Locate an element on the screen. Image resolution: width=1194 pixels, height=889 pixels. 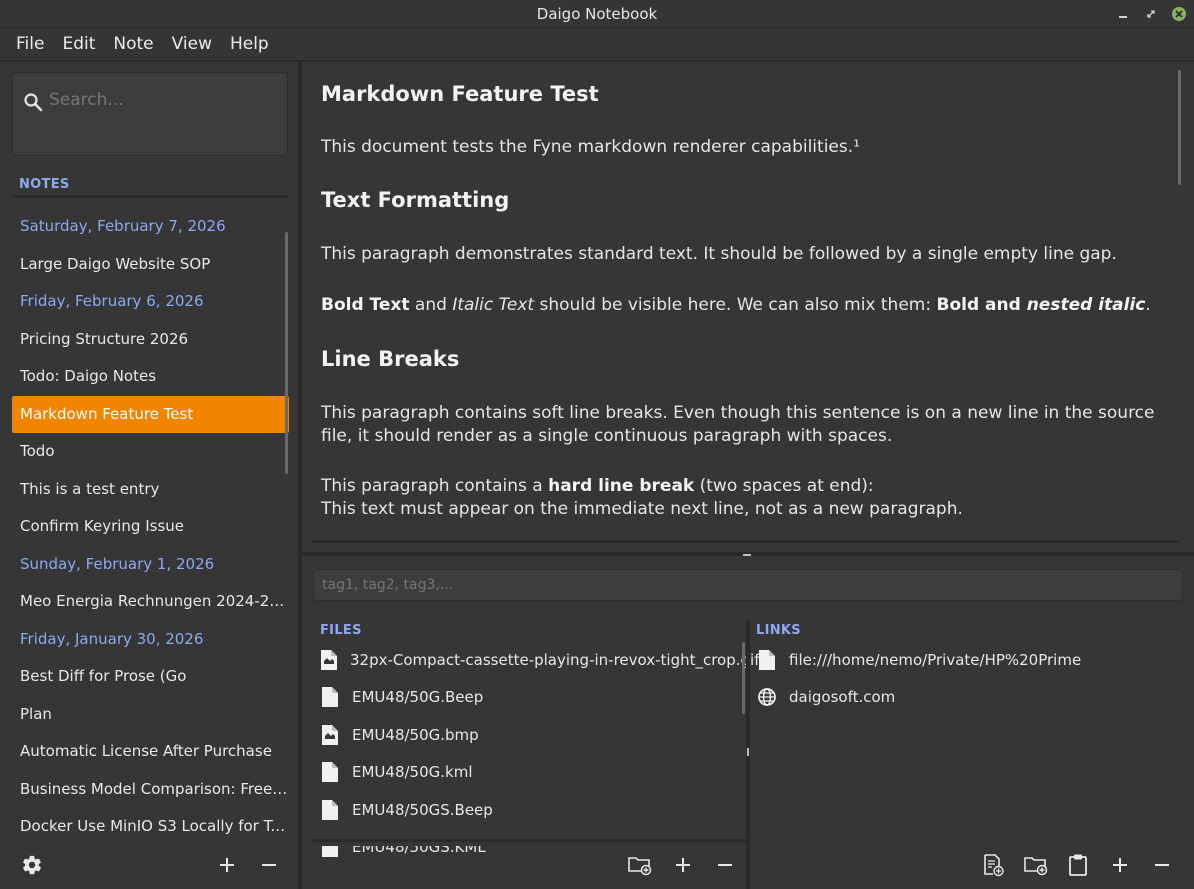
add-folder-link-button is located at coordinates (1036, 867).